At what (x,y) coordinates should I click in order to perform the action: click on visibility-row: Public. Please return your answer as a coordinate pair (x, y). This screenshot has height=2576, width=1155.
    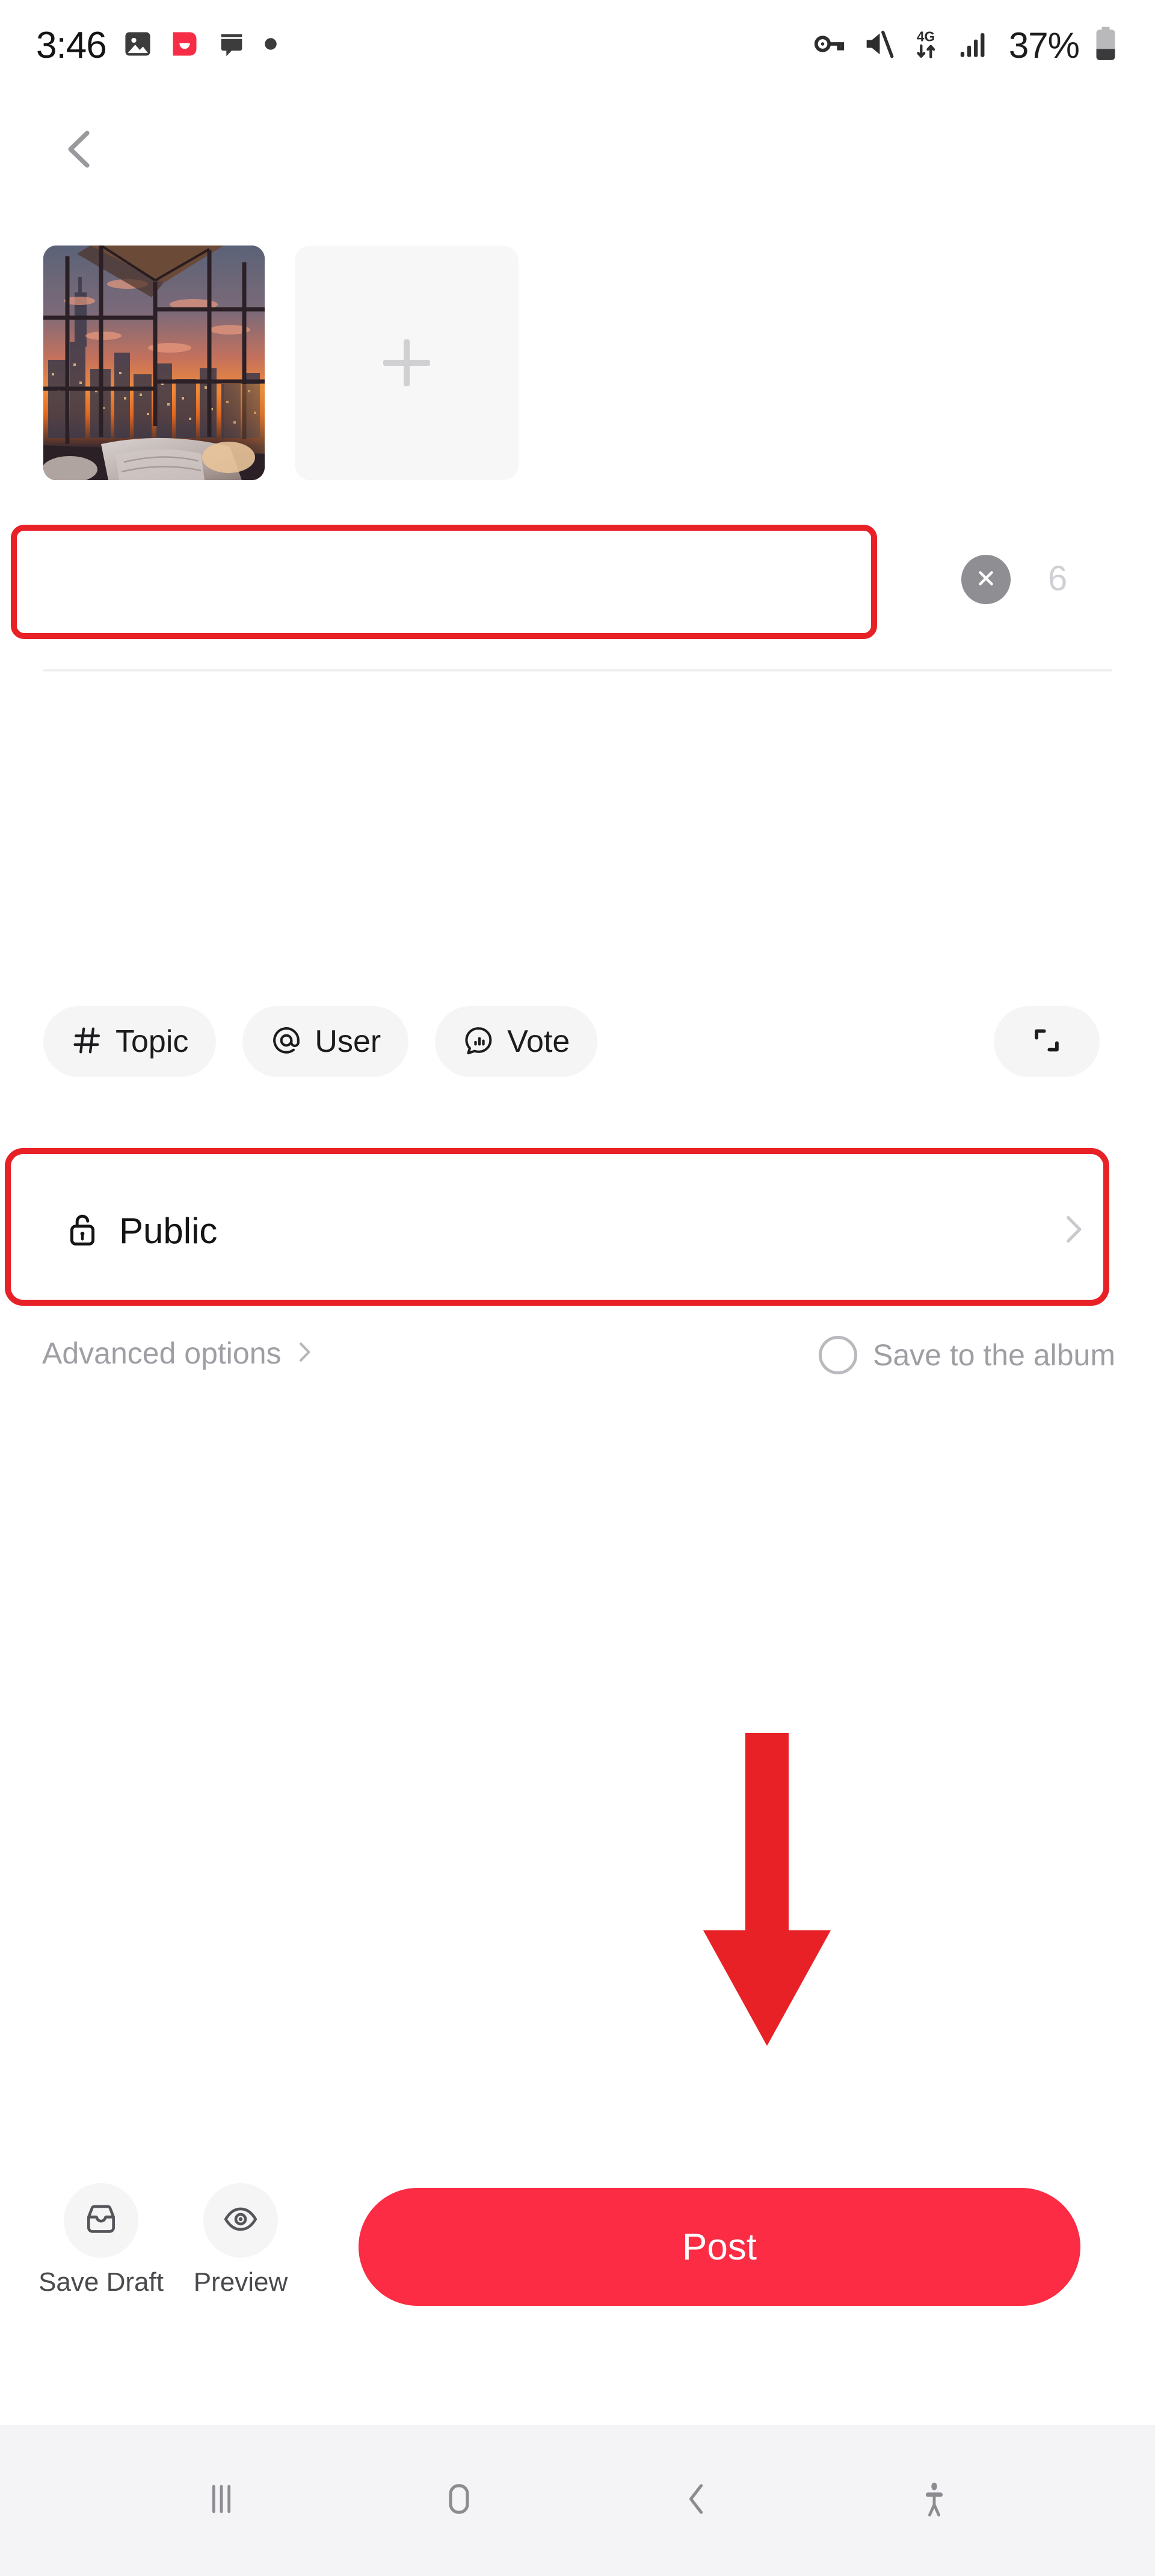
    Looking at the image, I should click on (578, 1230).